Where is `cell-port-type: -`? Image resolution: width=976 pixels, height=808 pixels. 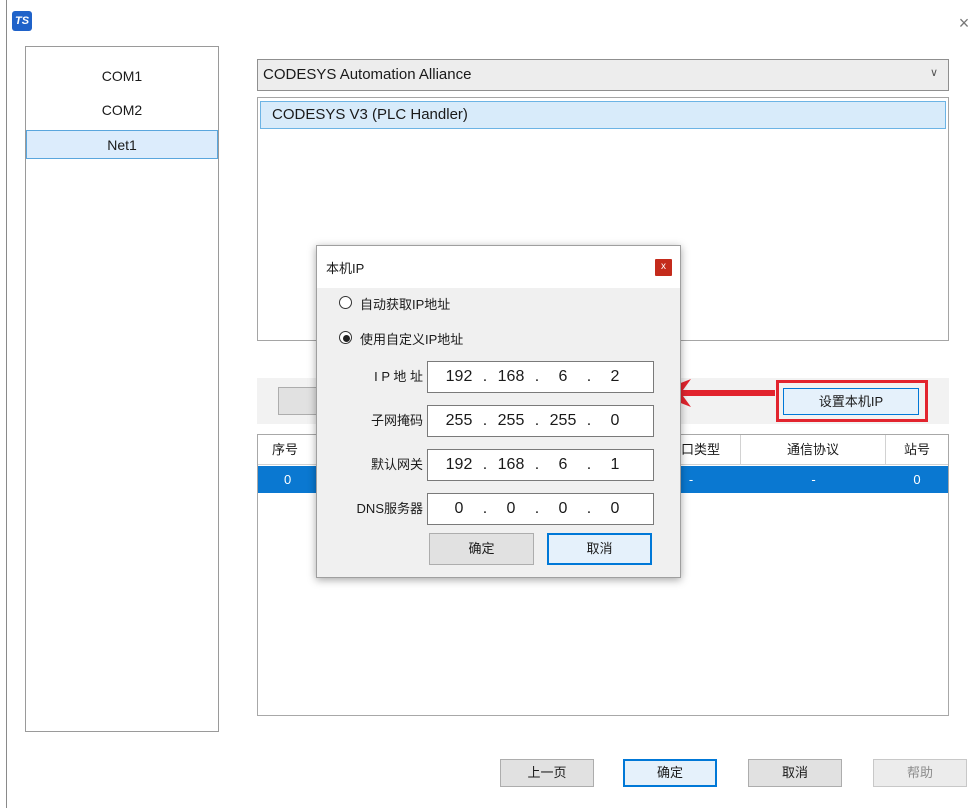
cell-port-type: - is located at coordinates (691, 479).